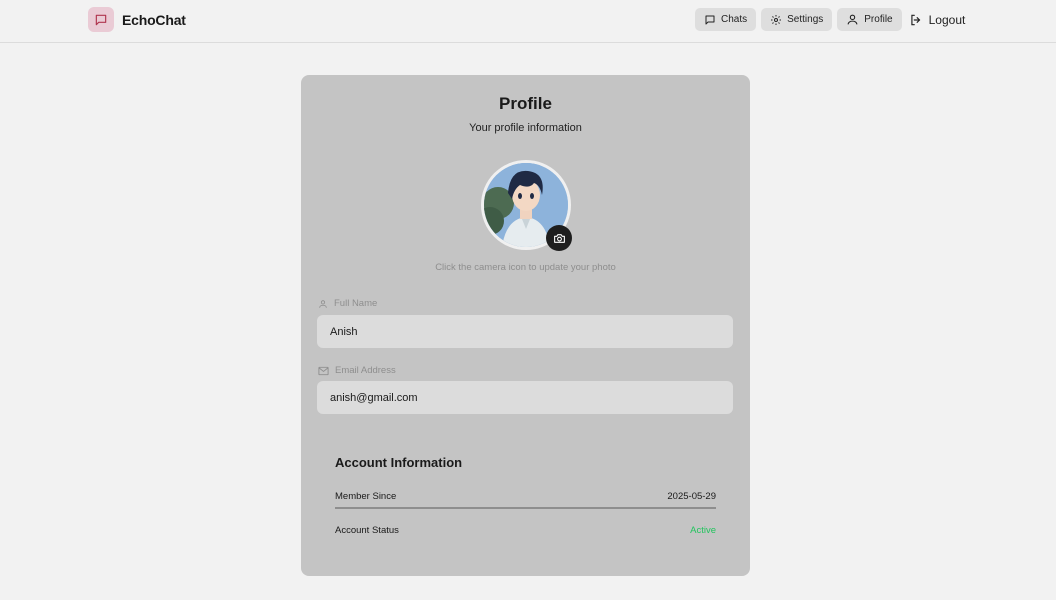 The width and height of the screenshot is (1056, 600). I want to click on email-label: Email Address, so click(357, 370).